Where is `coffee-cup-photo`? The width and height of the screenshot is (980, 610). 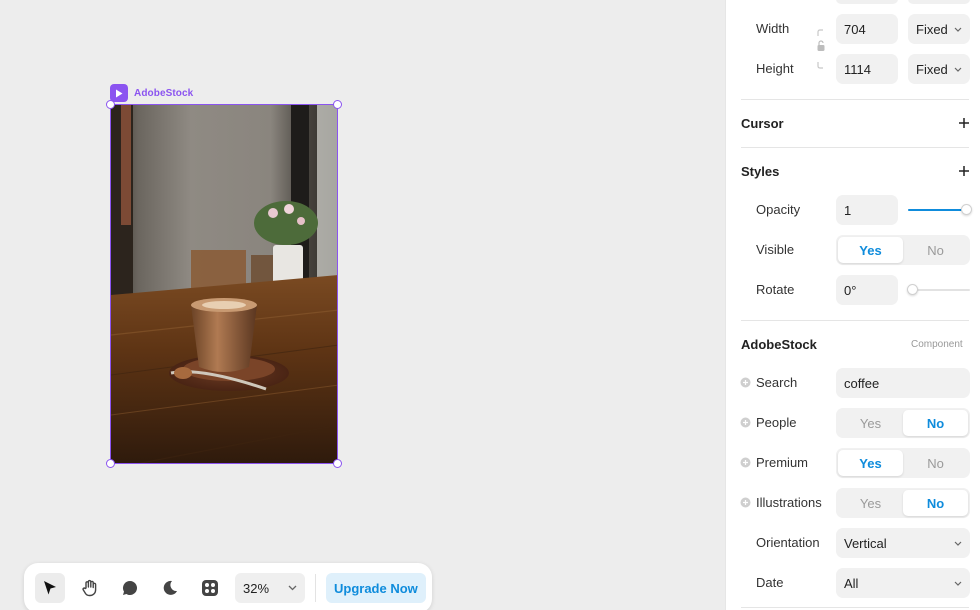
coffee-cup-photo is located at coordinates (224, 284).